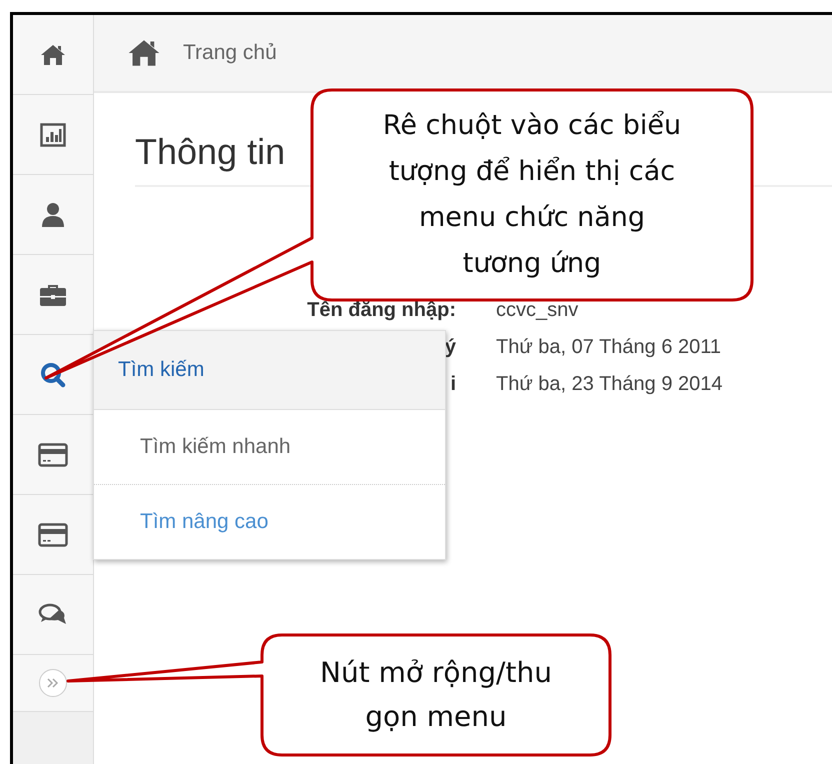 This screenshot has height=764, width=832. I want to click on chat-icon, so click(53, 614).